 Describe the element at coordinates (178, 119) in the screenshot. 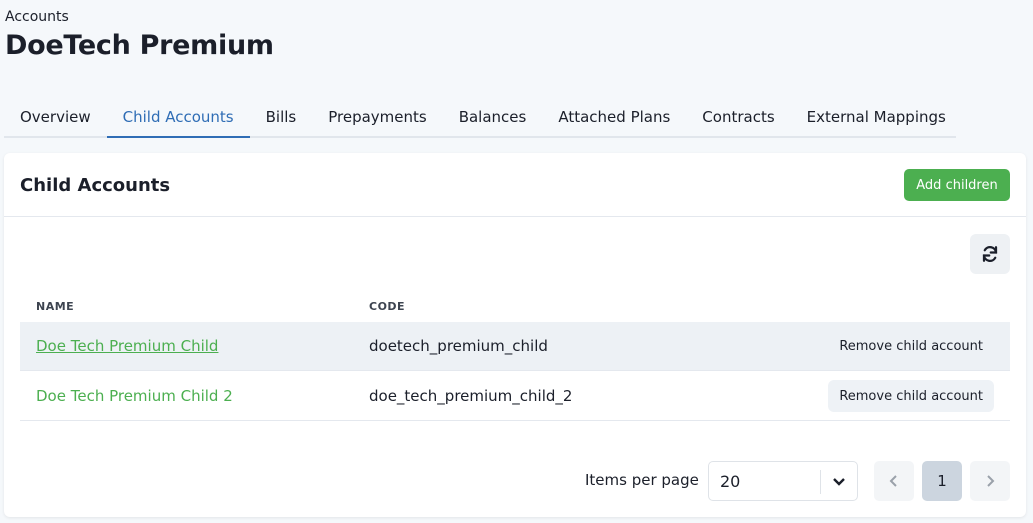

I see `tab-child-accounts: Child Accounts` at that location.